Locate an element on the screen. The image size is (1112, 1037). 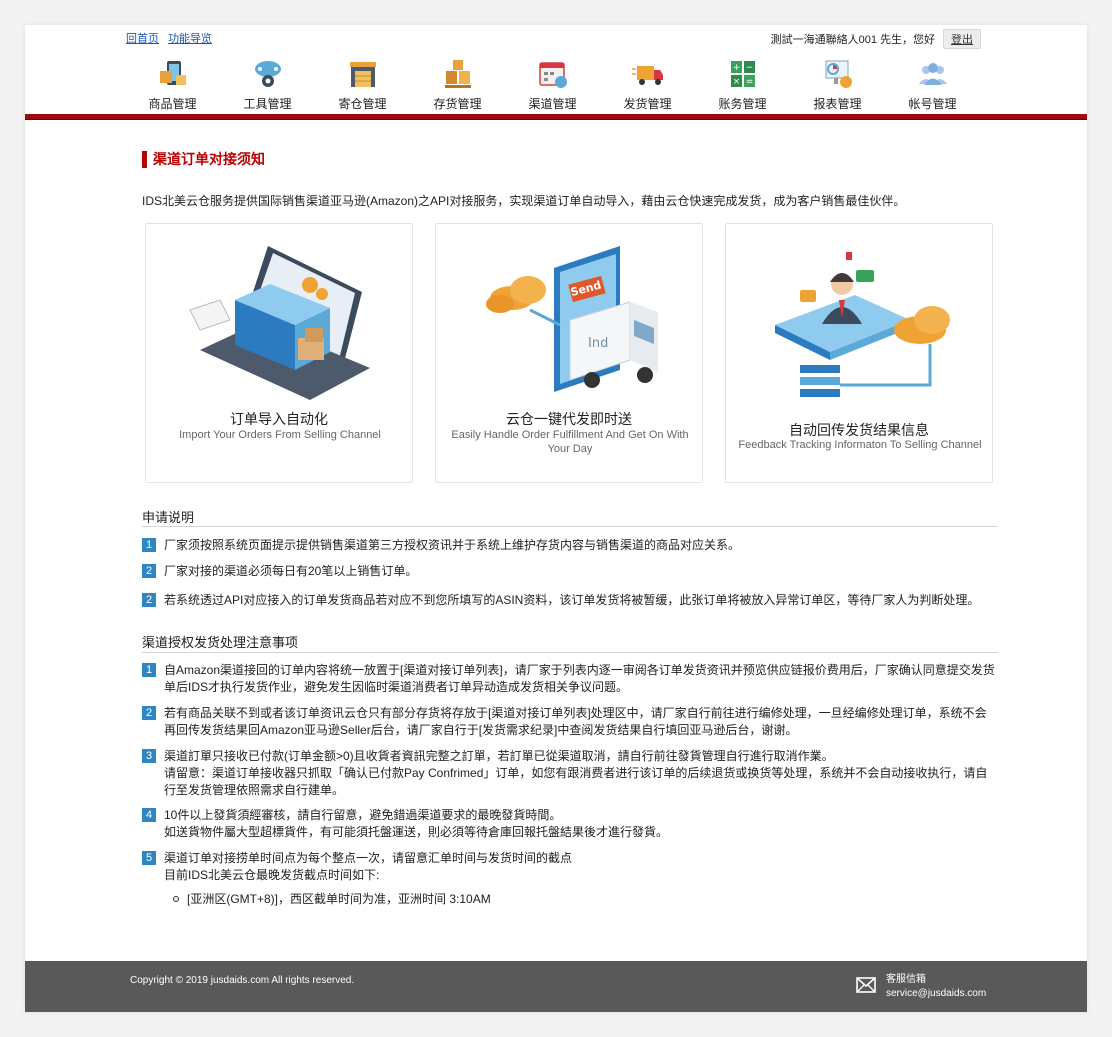
inventory-icon is located at coordinates (457, 74).